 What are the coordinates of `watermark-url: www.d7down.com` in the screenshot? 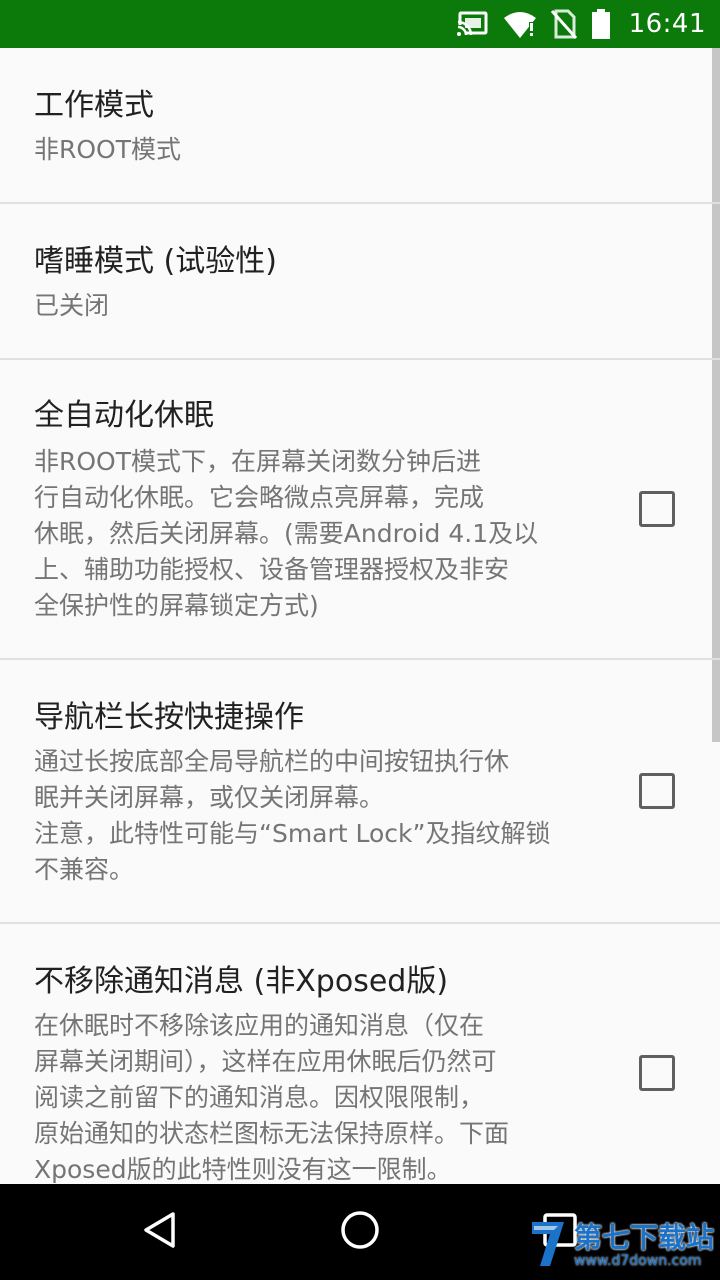 It's located at (637, 1261).